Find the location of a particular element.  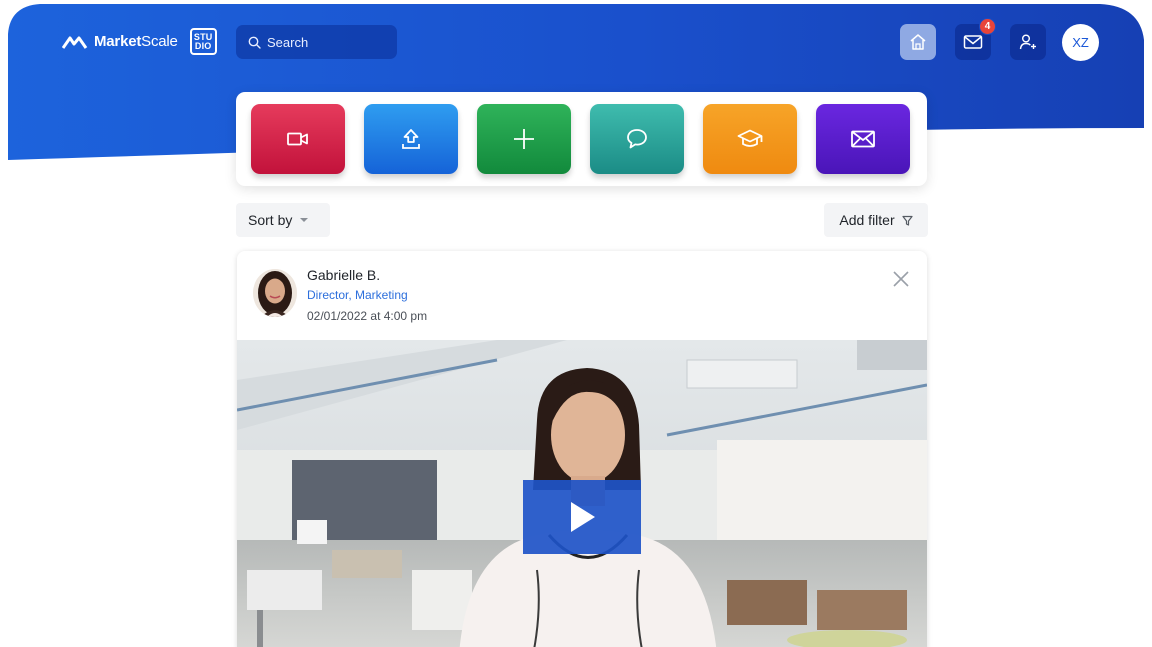

add-user-button is located at coordinates (1028, 42).